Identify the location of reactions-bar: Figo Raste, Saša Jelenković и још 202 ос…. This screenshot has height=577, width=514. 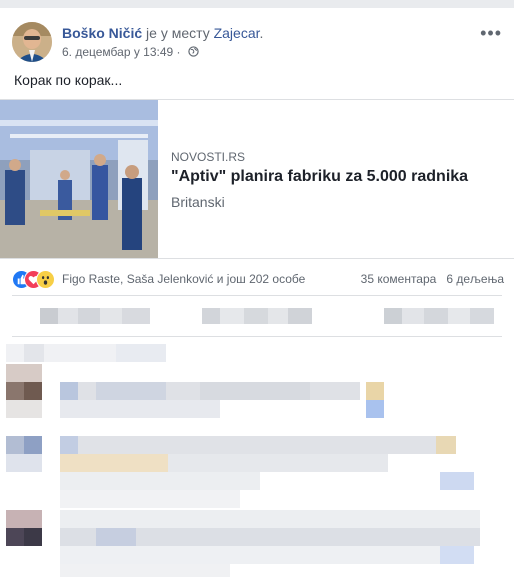
(258, 279).